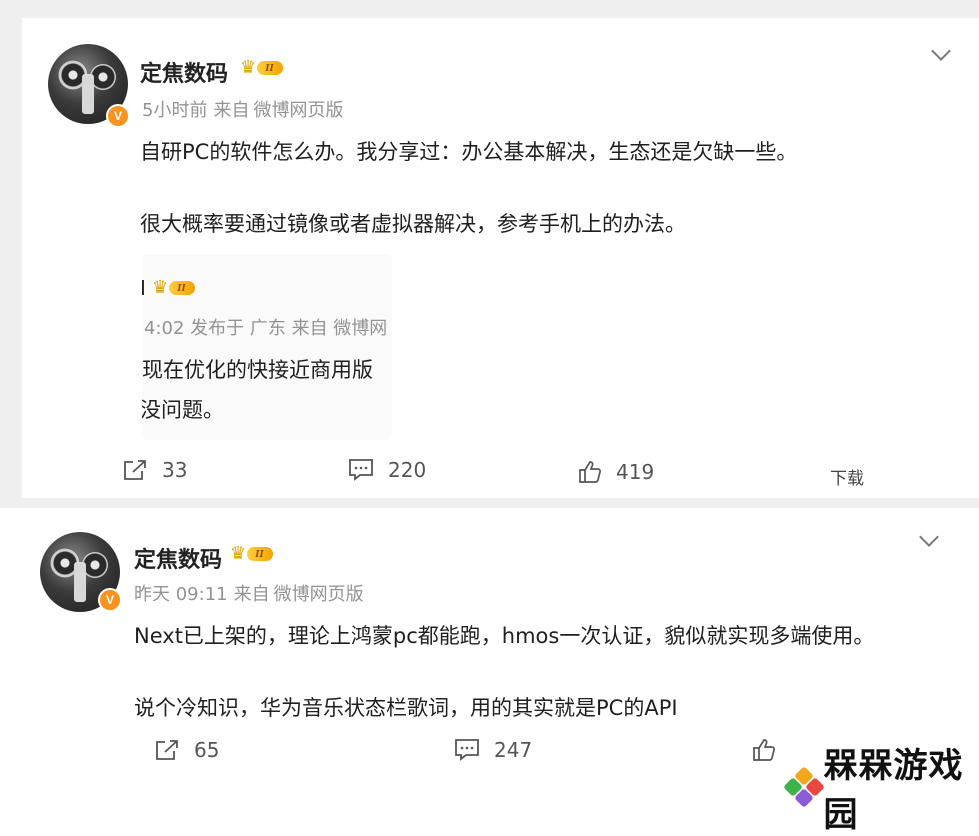  I want to click on post-meta: 5小时前 来自 微博网页版, so click(242, 109).